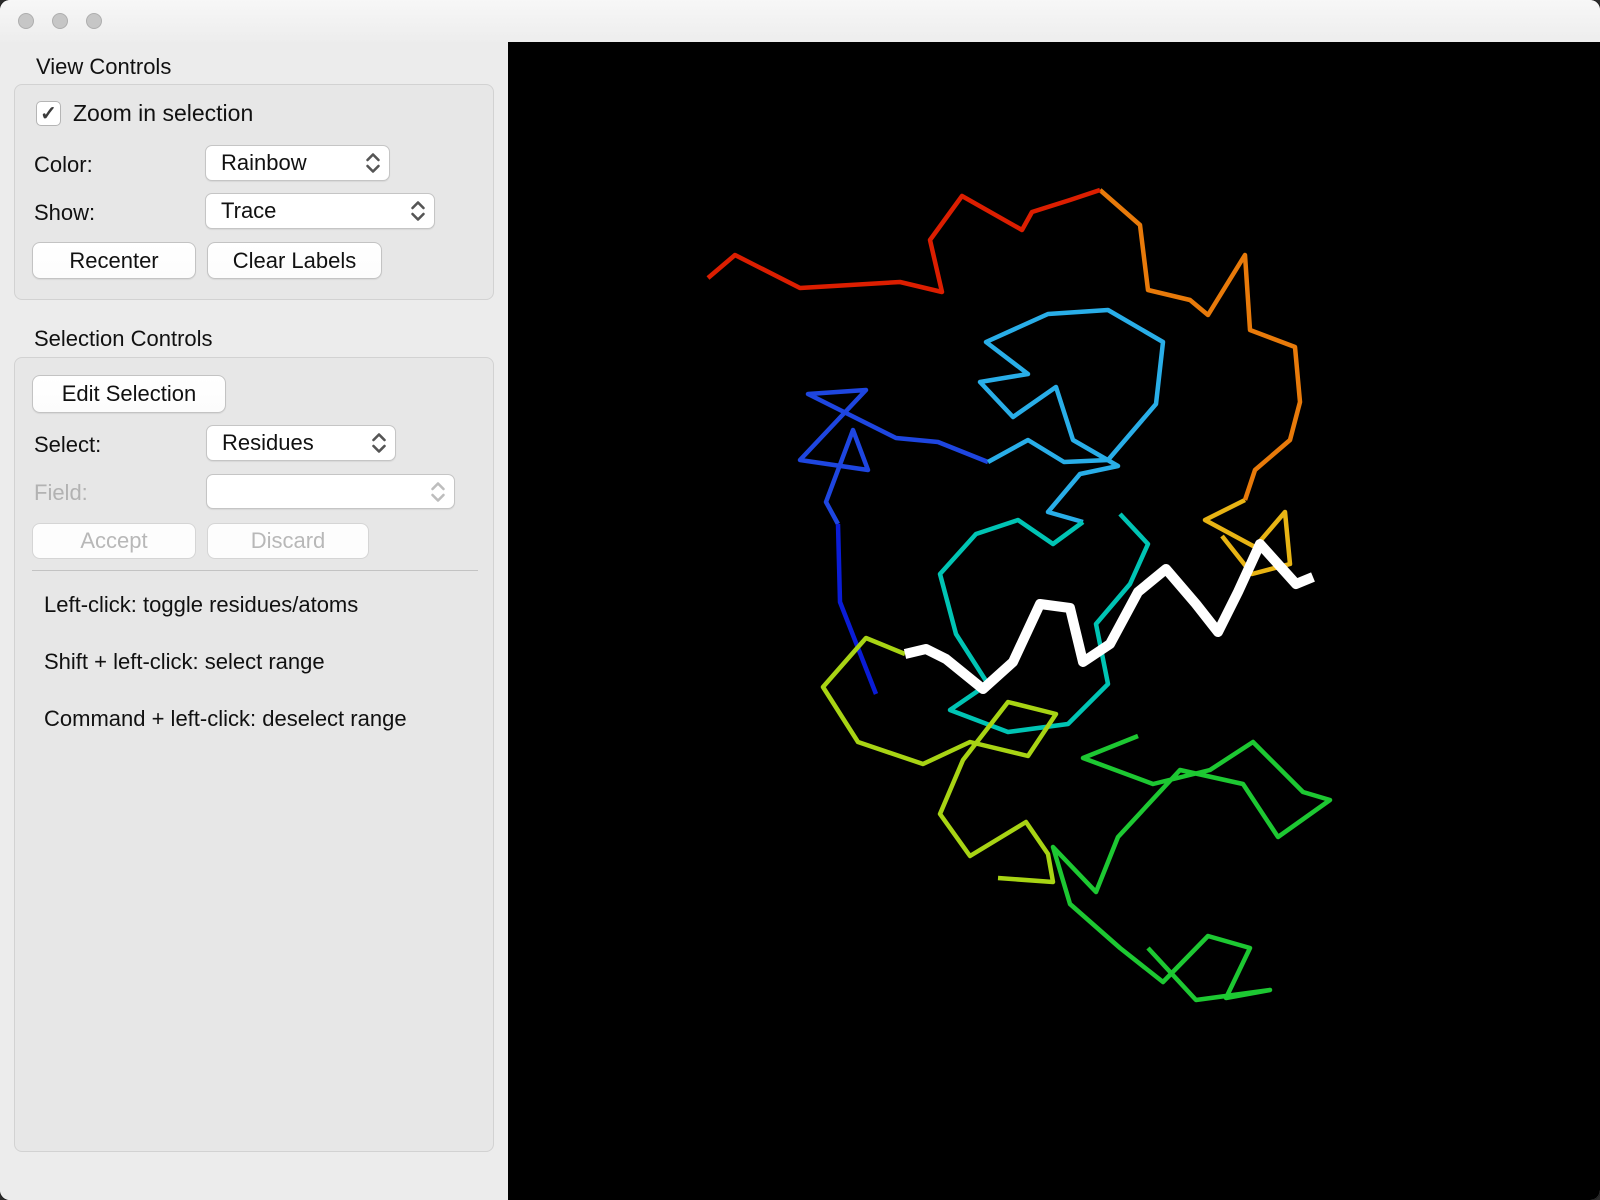 The image size is (1600, 1200). What do you see at coordinates (114, 541) in the screenshot?
I see `accept-button: Accept` at bounding box center [114, 541].